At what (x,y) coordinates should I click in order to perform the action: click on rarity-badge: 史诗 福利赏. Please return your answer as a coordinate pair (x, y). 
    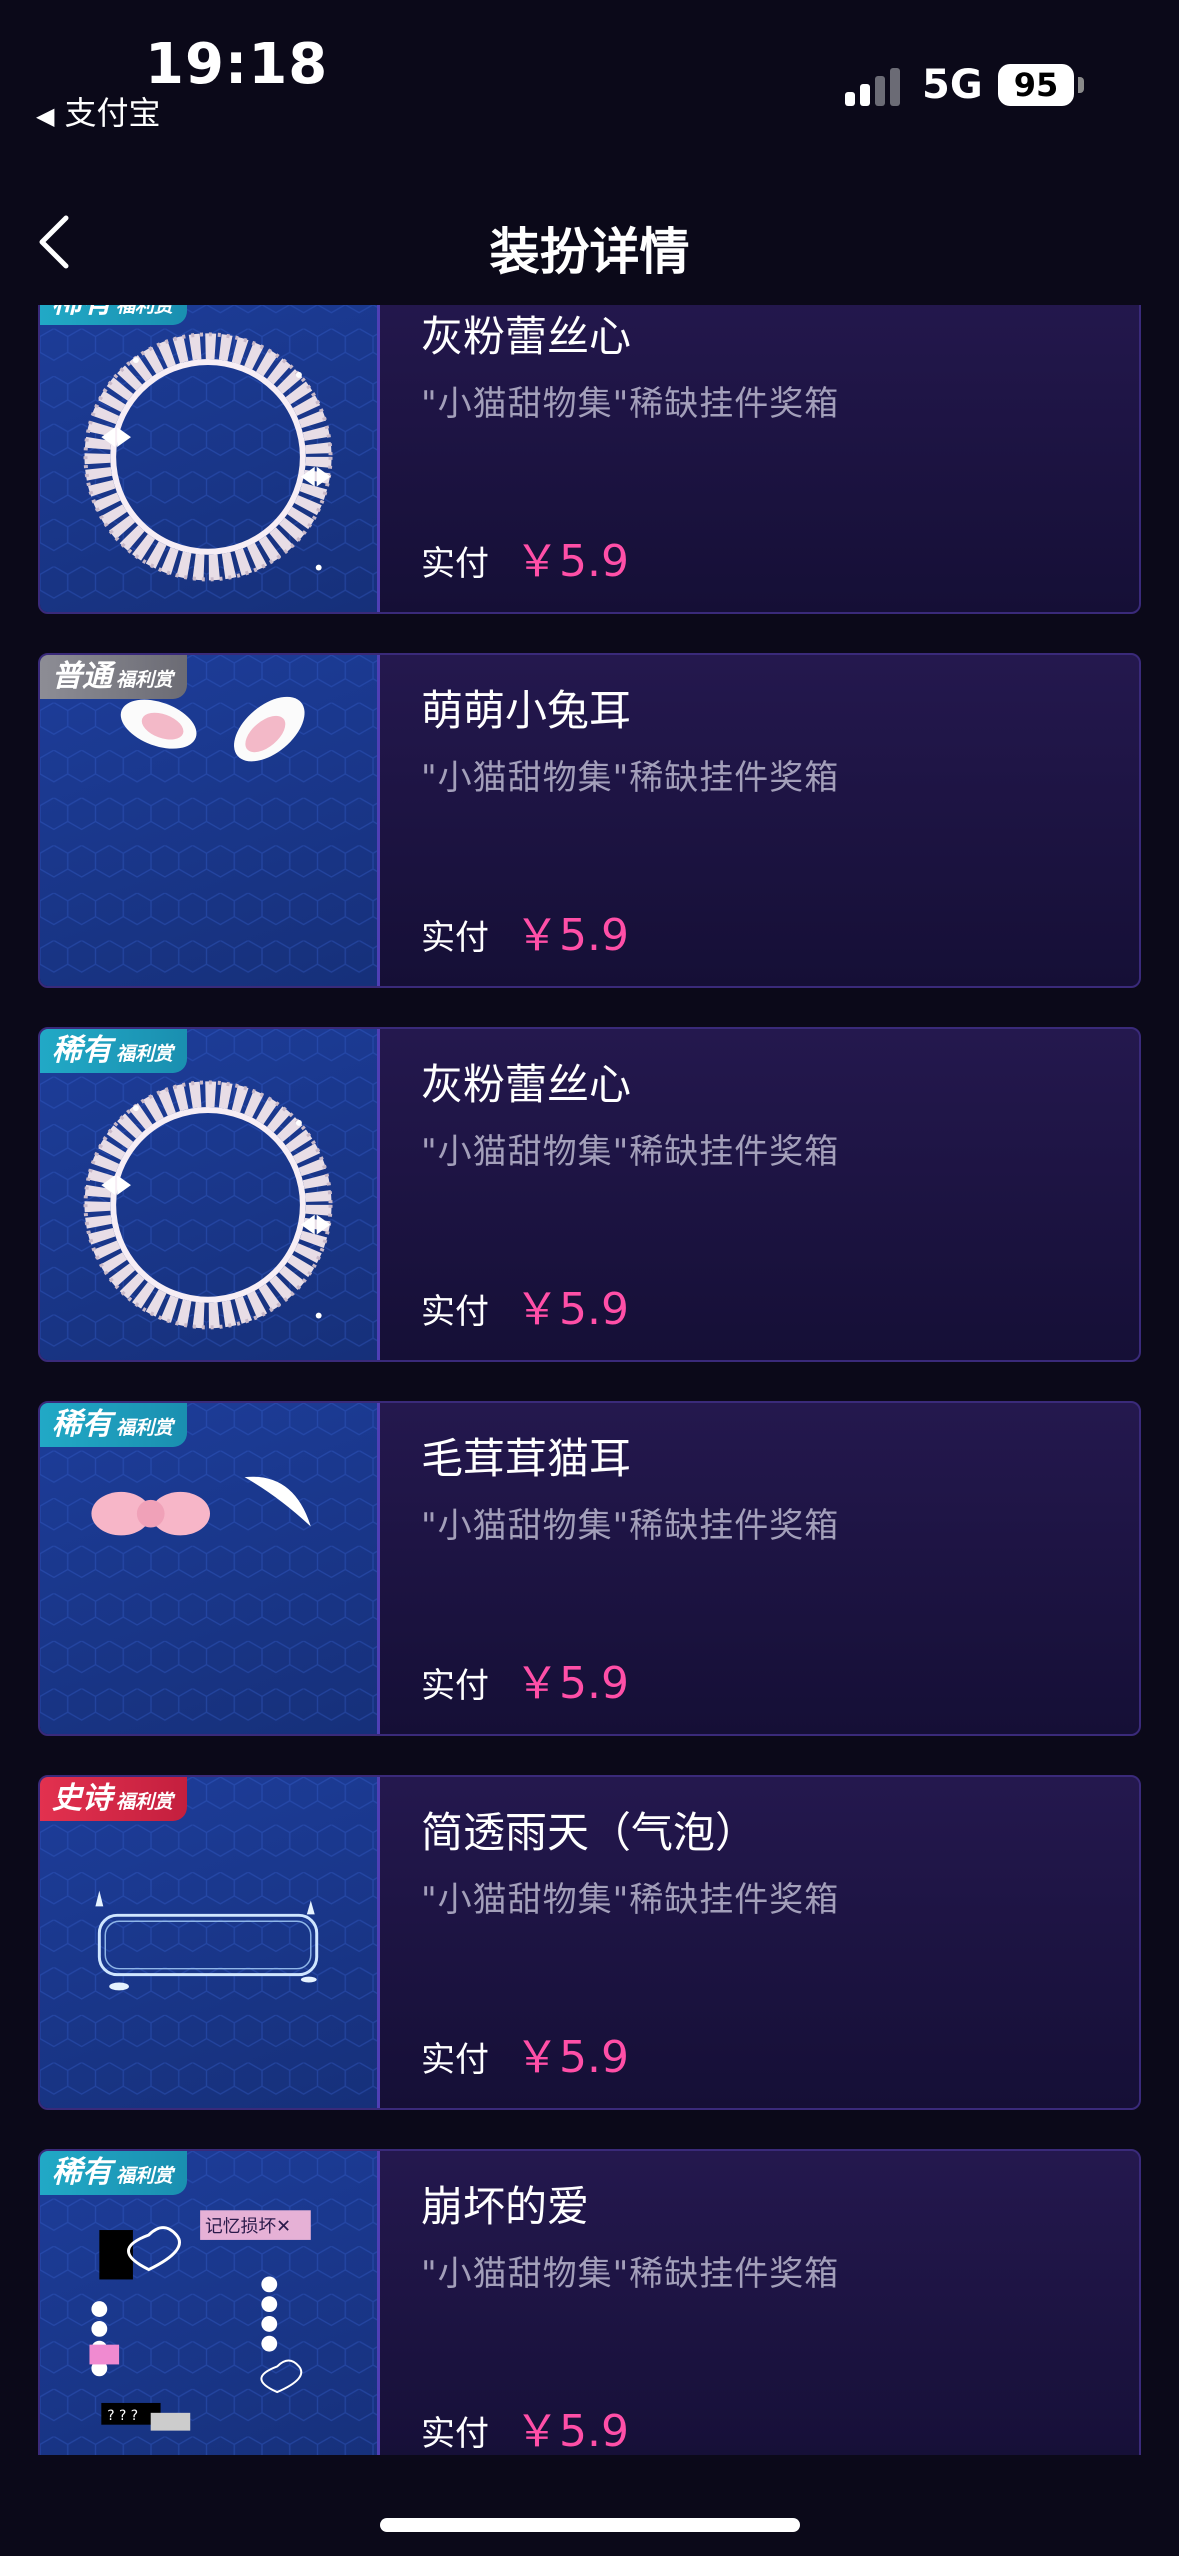
    Looking at the image, I should click on (114, 1799).